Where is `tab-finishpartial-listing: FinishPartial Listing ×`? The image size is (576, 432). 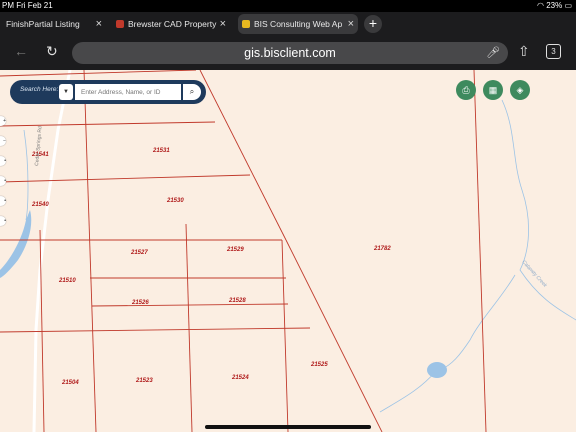
tab-finishpartial-listing: FinishPartial Listing × is located at coordinates (54, 24).